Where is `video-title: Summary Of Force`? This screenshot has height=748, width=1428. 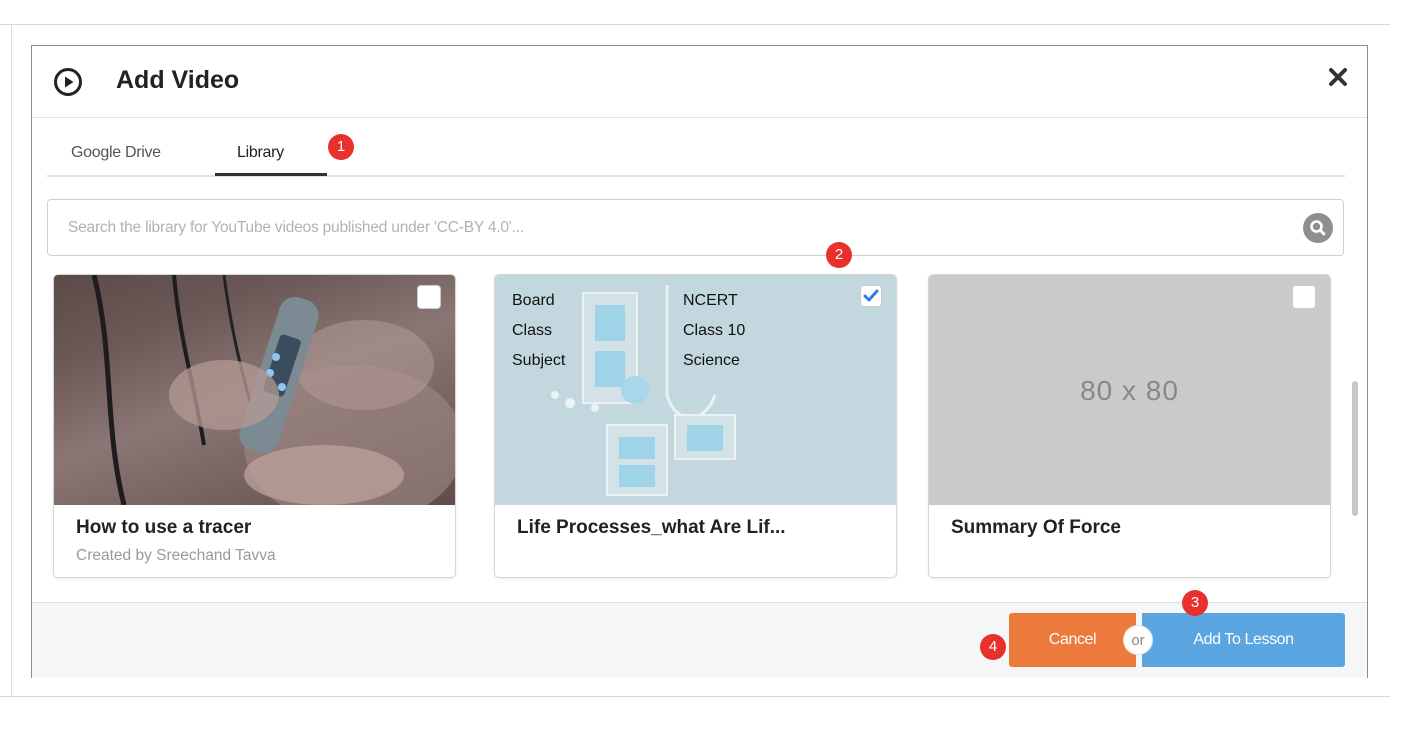 video-title: Summary Of Force is located at coordinates (1036, 527).